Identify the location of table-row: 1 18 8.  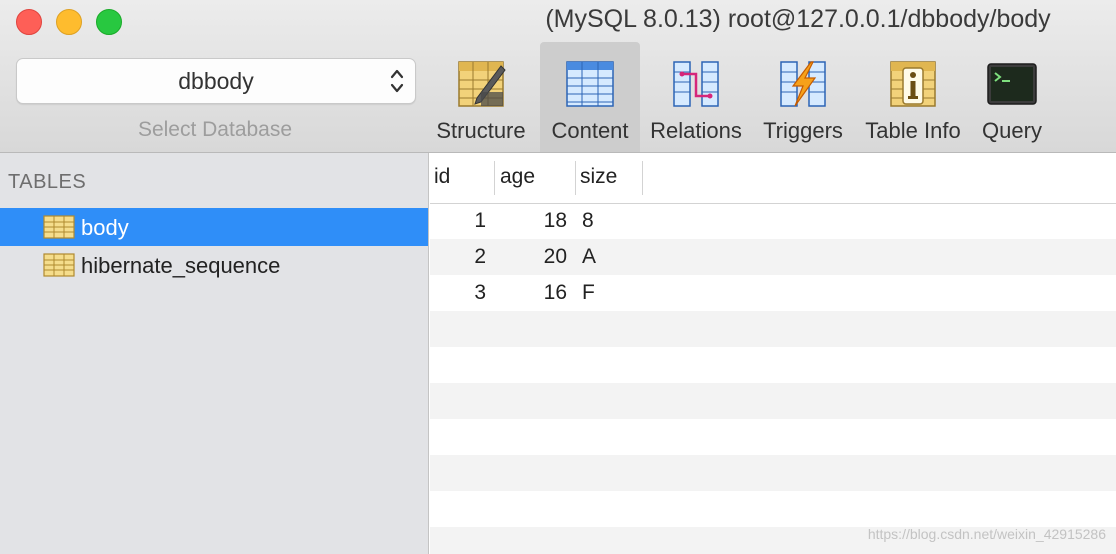
(773, 221).